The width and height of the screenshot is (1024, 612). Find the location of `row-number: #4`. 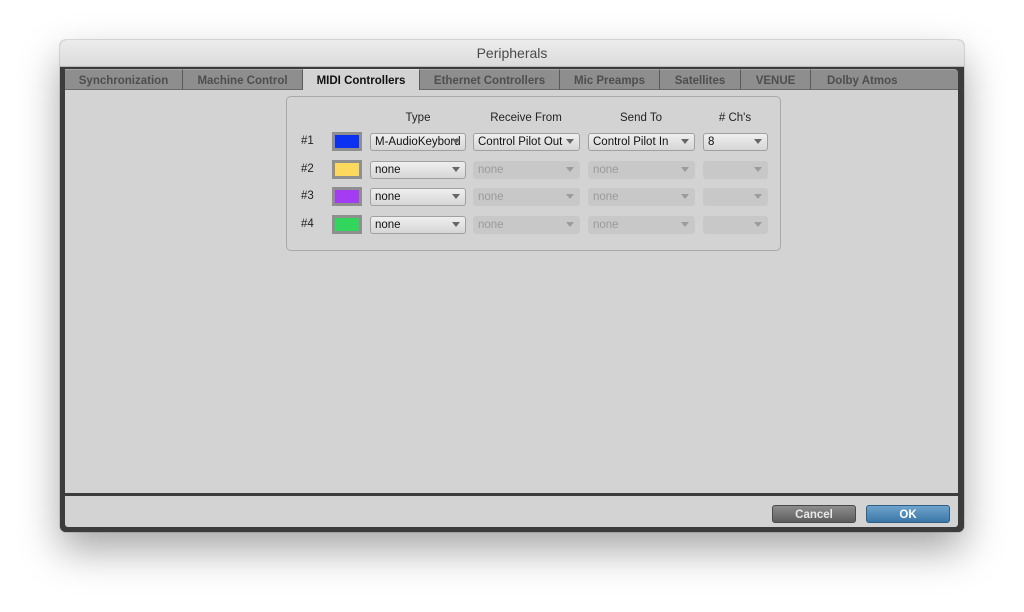

row-number: #4 is located at coordinates (307, 224).